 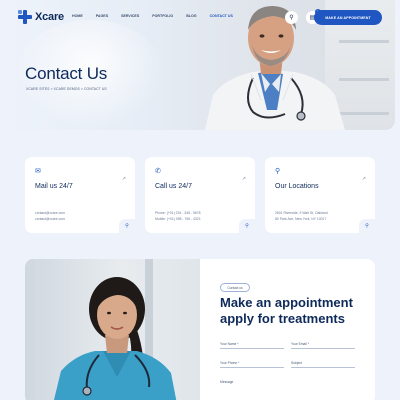 I want to click on section-tag: Contact us, so click(x=235, y=287).